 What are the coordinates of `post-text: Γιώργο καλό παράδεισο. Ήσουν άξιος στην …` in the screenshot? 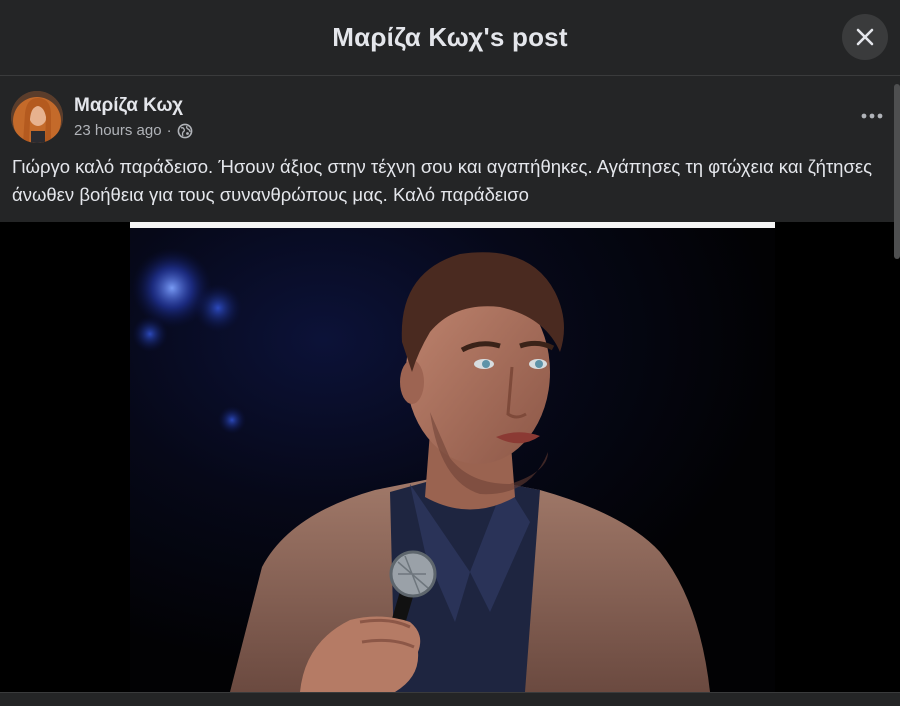 It's located at (442, 180).